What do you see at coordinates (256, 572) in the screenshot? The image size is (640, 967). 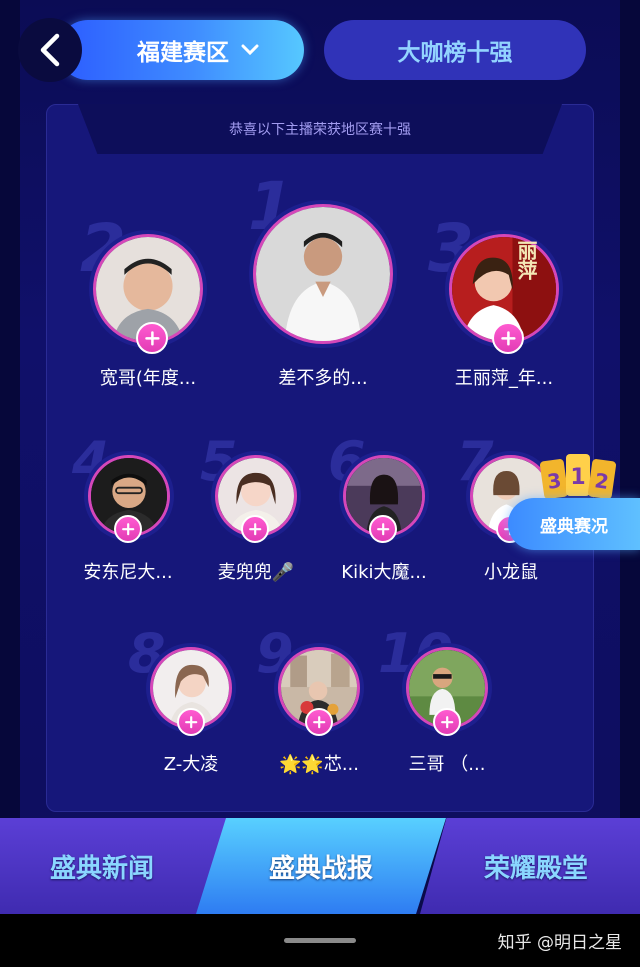 I see `streamer-name: 麦兜兜🎤` at bounding box center [256, 572].